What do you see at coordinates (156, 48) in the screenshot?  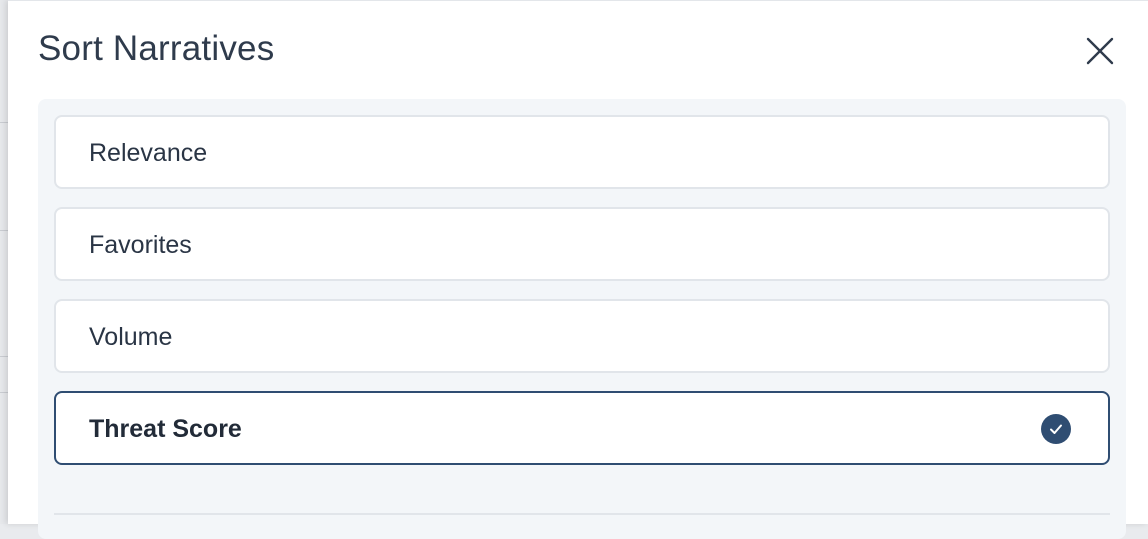 I see `dialog-title: Sort Narratives` at bounding box center [156, 48].